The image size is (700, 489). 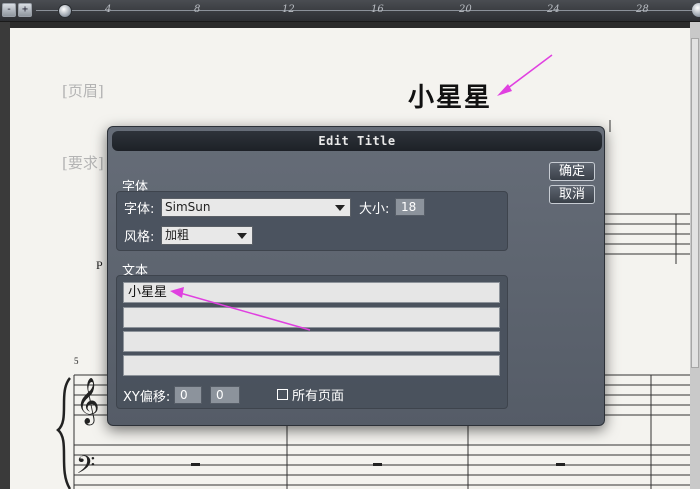 I want to click on size-label: 大小:, so click(x=374, y=209).